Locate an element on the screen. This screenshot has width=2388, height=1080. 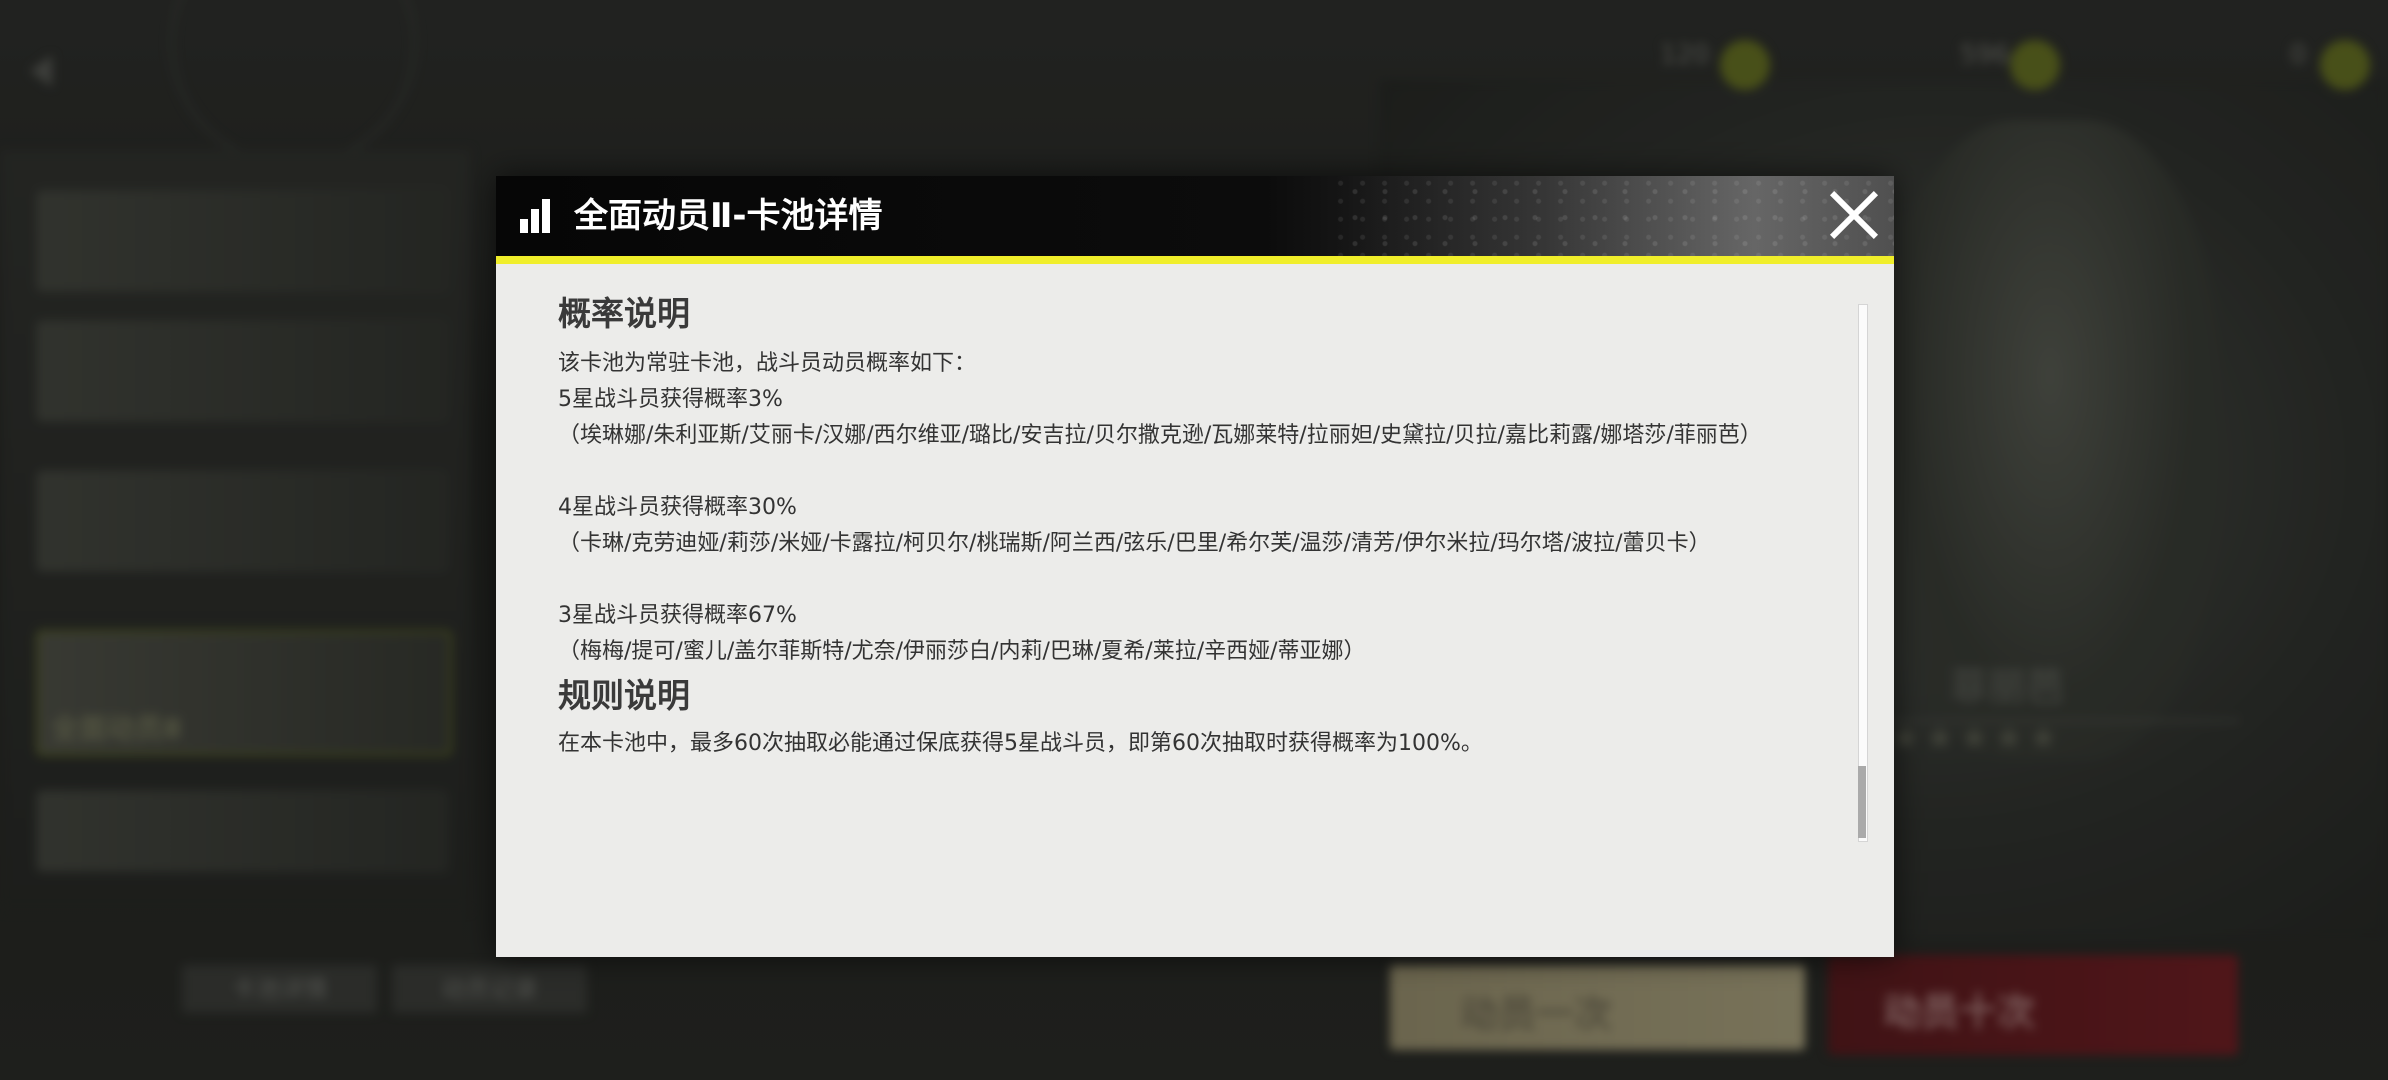
header-accent-stripe is located at coordinates (1195, 260).